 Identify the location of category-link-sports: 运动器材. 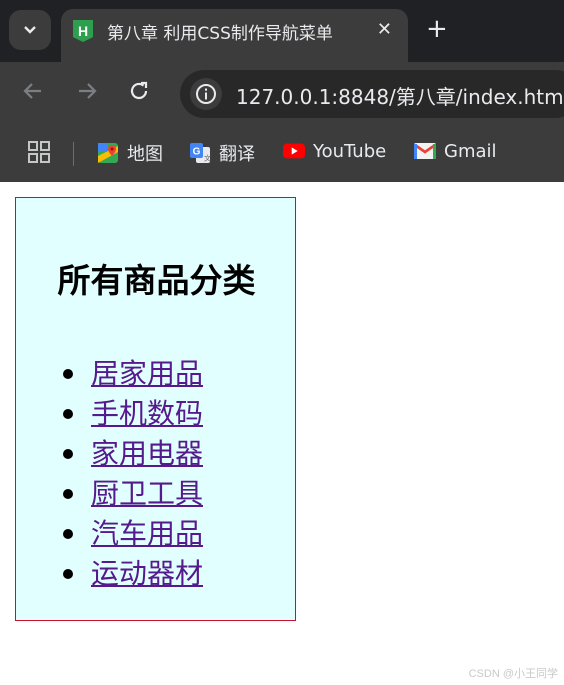
(147, 573).